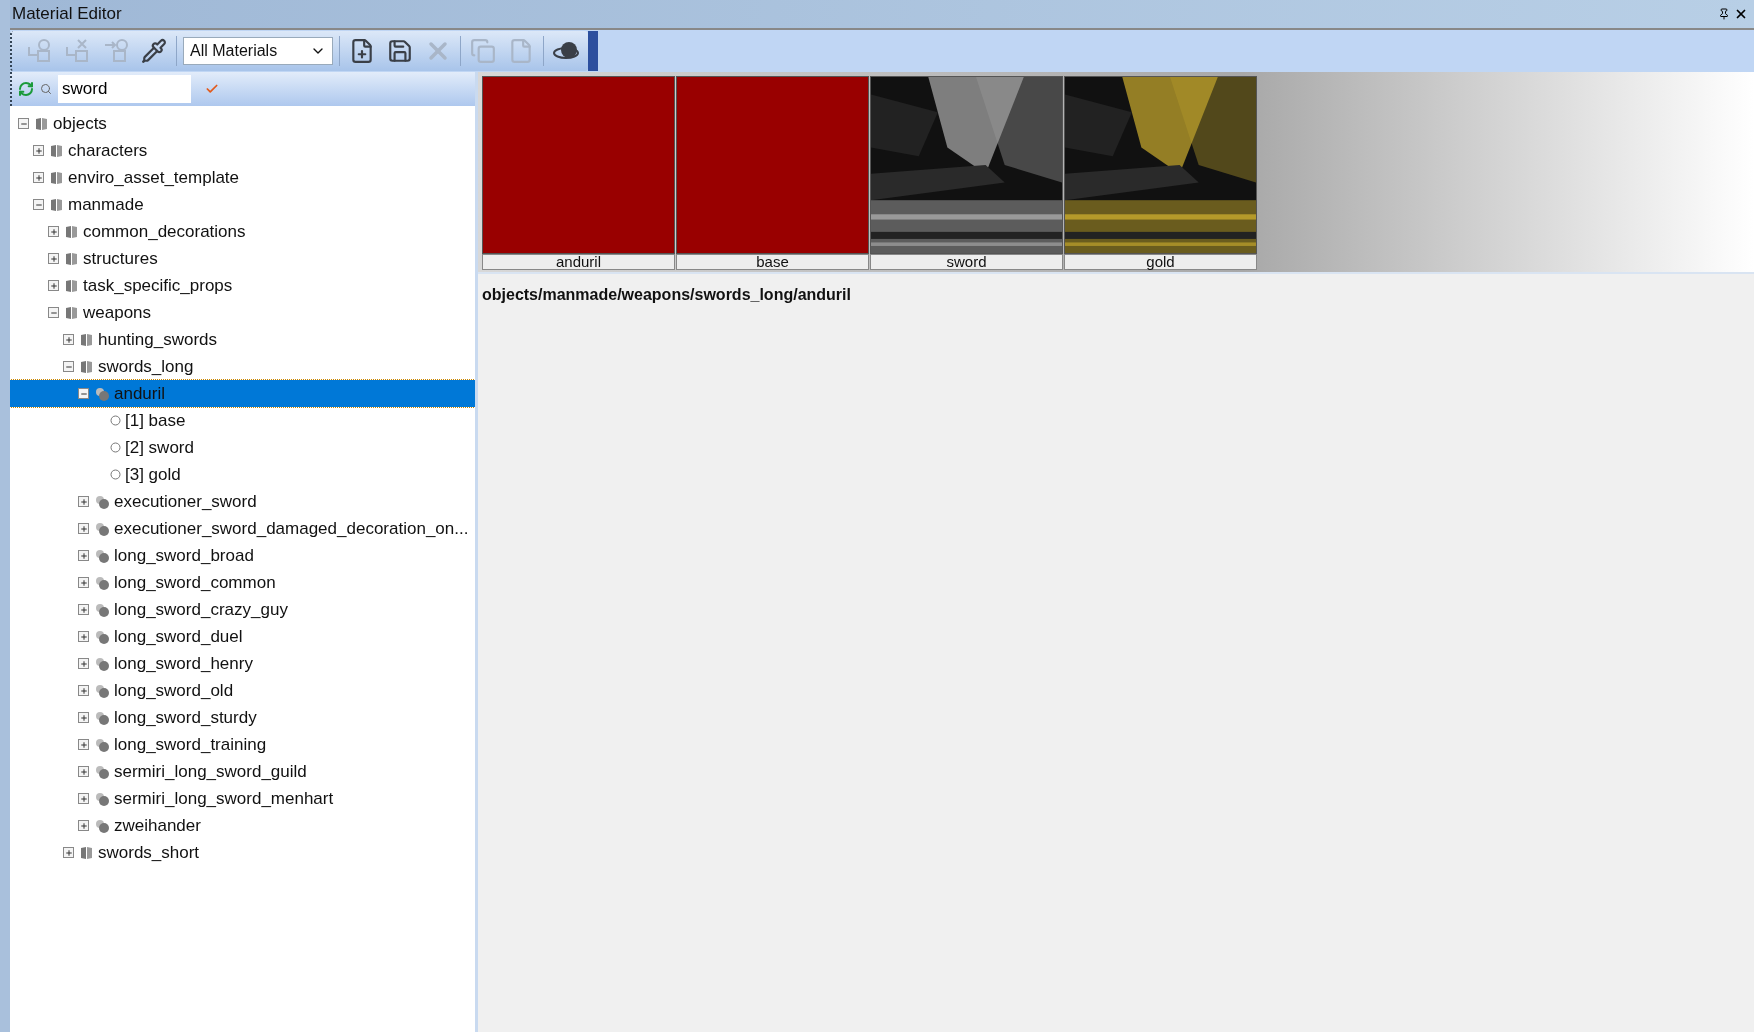  I want to click on tree-item: task_specific_props, so click(242, 285).